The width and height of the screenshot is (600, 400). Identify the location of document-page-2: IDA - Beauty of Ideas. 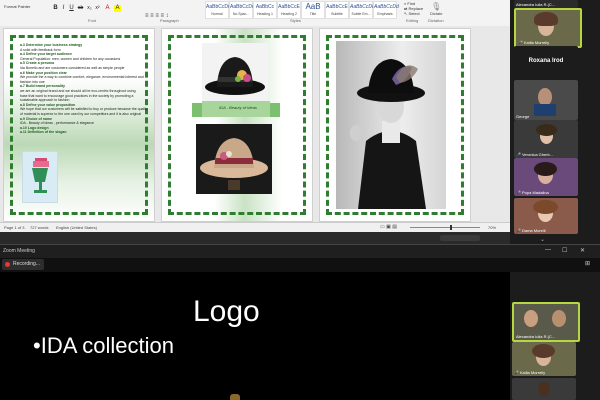
(237, 125).